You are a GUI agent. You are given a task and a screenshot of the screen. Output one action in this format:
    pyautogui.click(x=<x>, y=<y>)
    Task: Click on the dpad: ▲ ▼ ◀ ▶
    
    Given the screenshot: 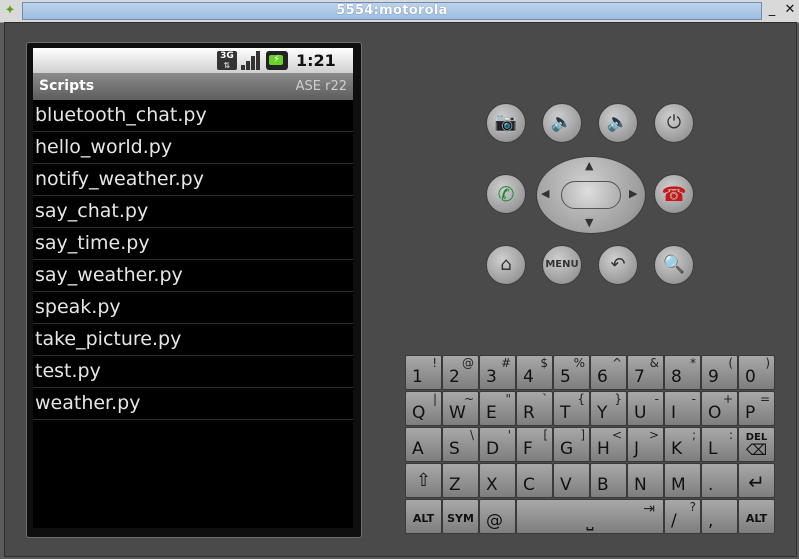 What is the action you would take?
    pyautogui.click(x=591, y=195)
    